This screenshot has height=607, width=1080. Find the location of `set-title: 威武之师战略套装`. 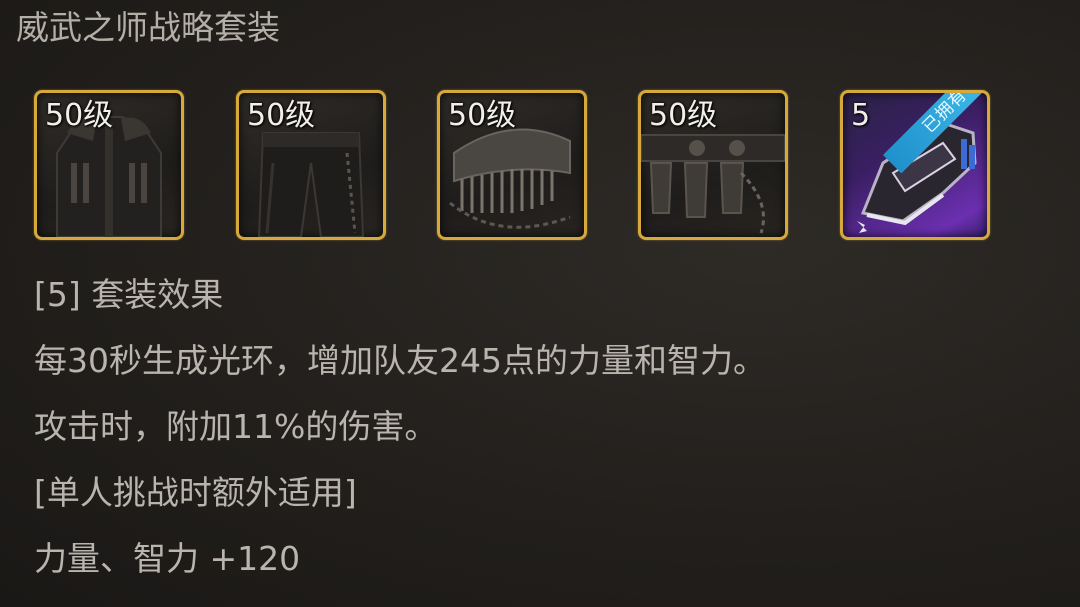

set-title: 威武之师战略套装 is located at coordinates (148, 27).